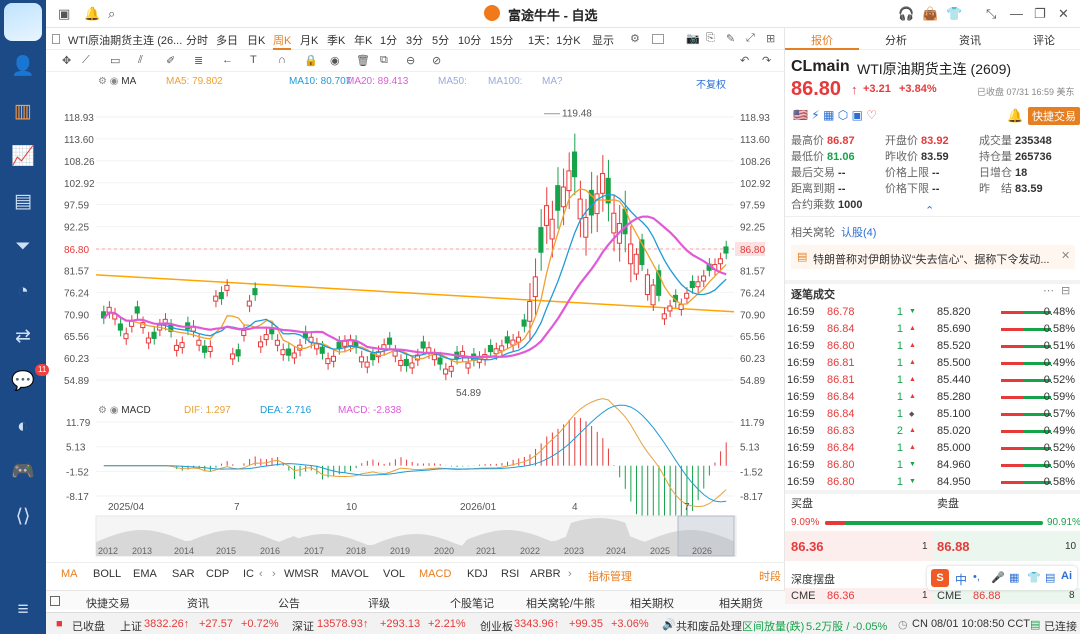 This screenshot has height=634, width=1080. What do you see at coordinates (227, 60) in the screenshot?
I see `arrow-tool-icon: ←` at bounding box center [227, 60].